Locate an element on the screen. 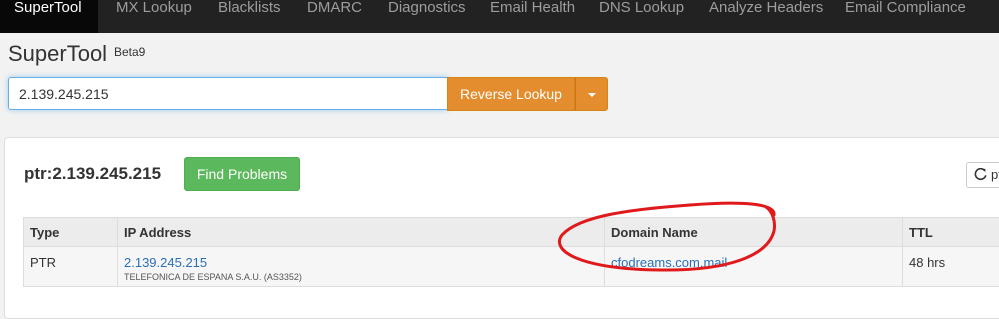  result-heading: ptr:2.139.245.215 is located at coordinates (92, 174).